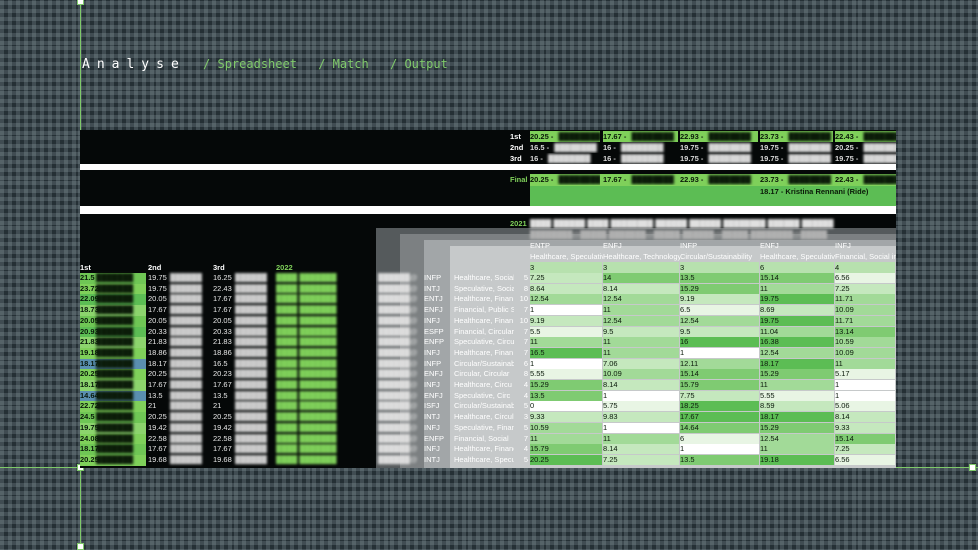  Describe the element at coordinates (566, 406) in the screenshot. I see `score-cell: 0` at that location.